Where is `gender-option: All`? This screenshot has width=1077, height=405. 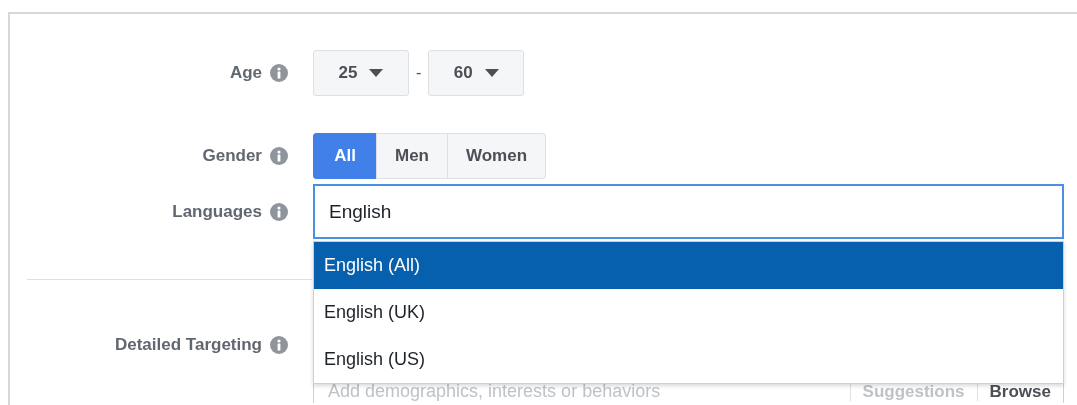
gender-option: All is located at coordinates (345, 156).